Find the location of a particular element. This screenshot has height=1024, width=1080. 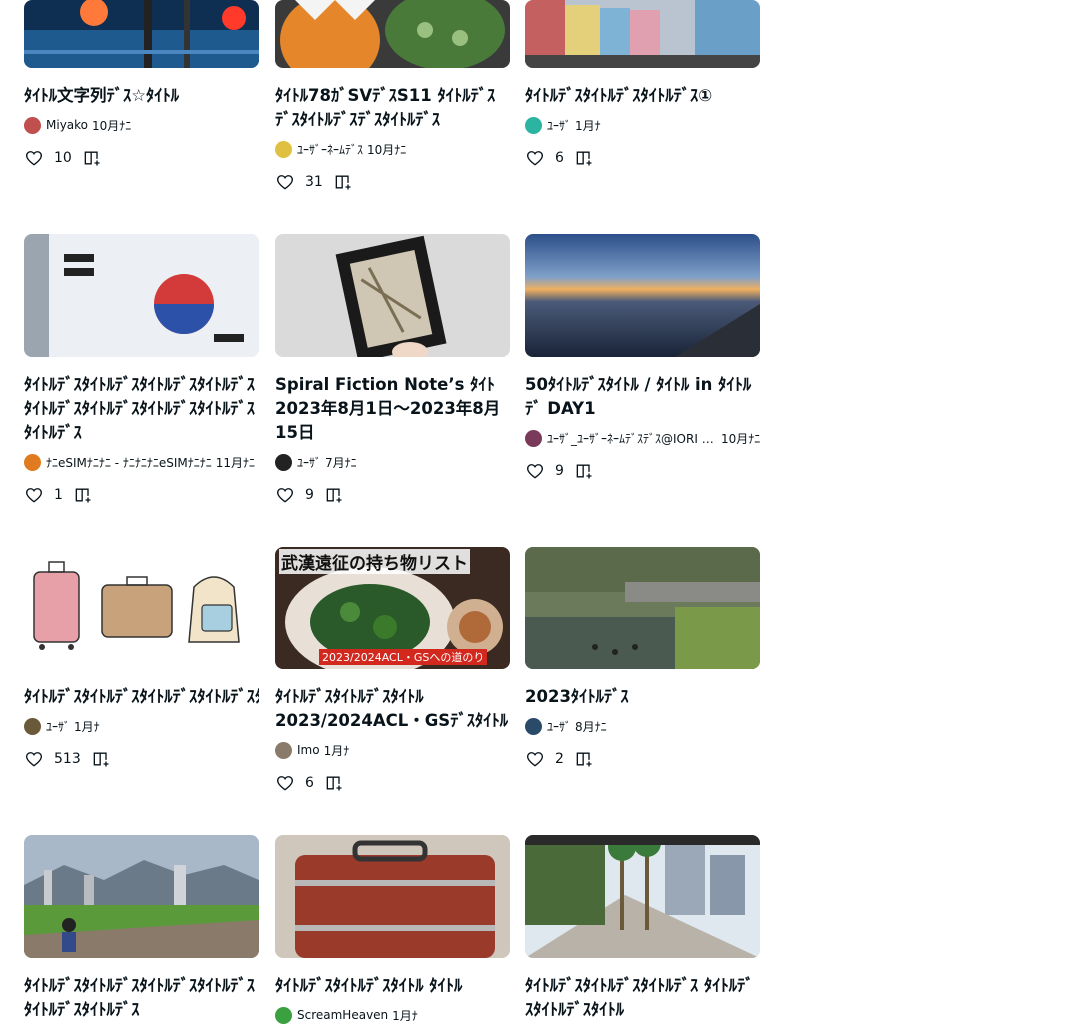

like-count: 10 is located at coordinates (63, 158).